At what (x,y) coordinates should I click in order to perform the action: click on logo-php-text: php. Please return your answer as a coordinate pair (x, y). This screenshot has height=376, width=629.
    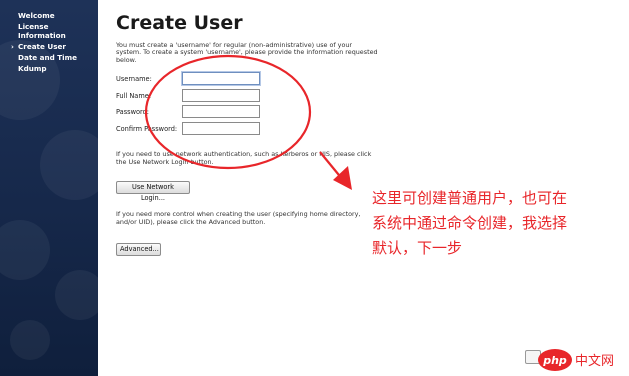
    Looking at the image, I should click on (554, 360).